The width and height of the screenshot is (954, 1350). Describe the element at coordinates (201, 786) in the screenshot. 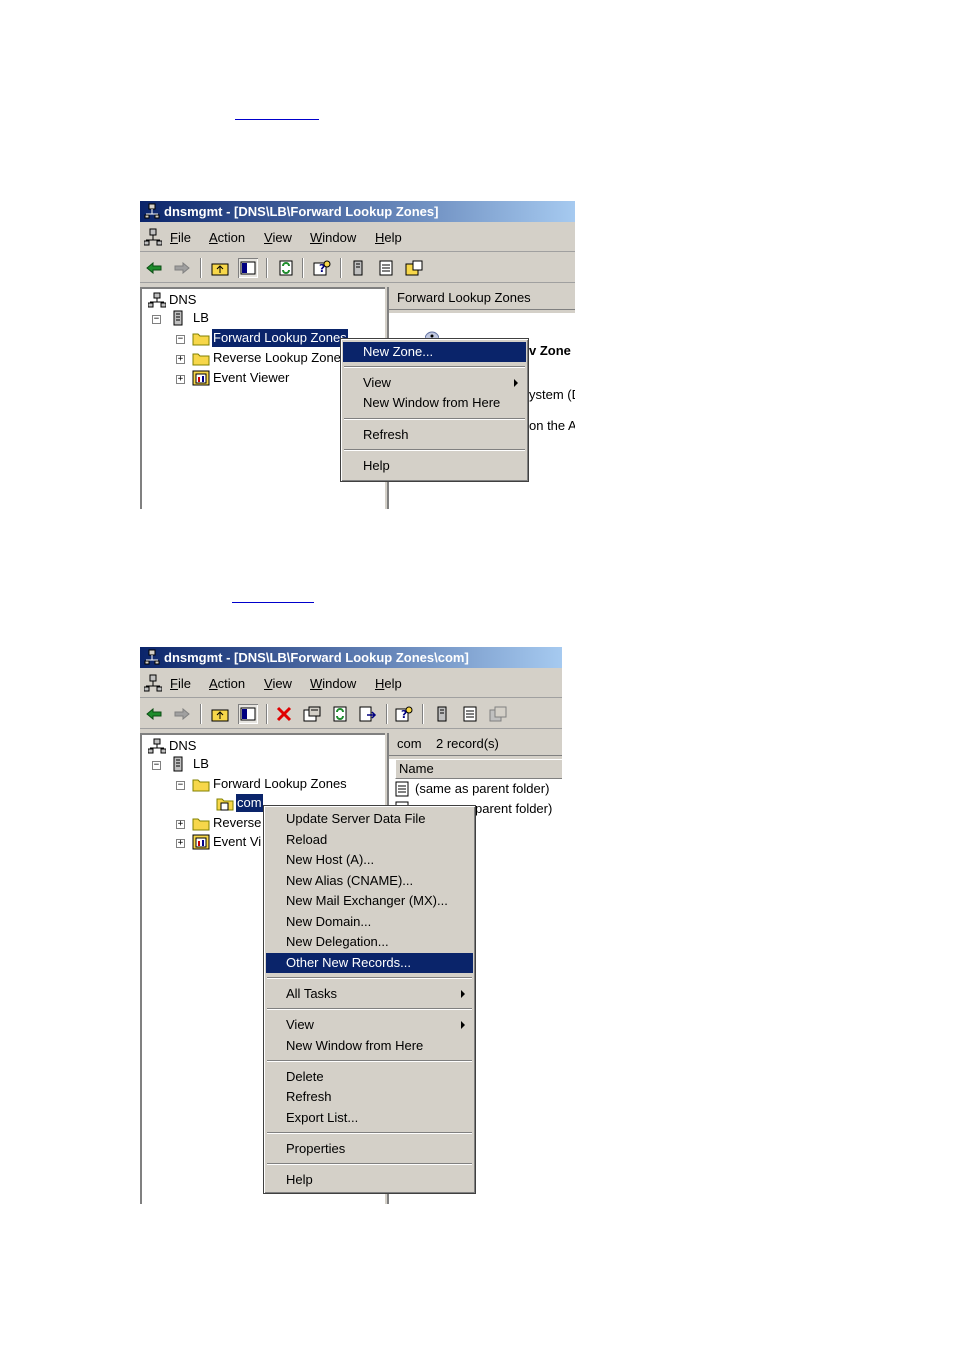

I see `folder-open-icon` at that location.